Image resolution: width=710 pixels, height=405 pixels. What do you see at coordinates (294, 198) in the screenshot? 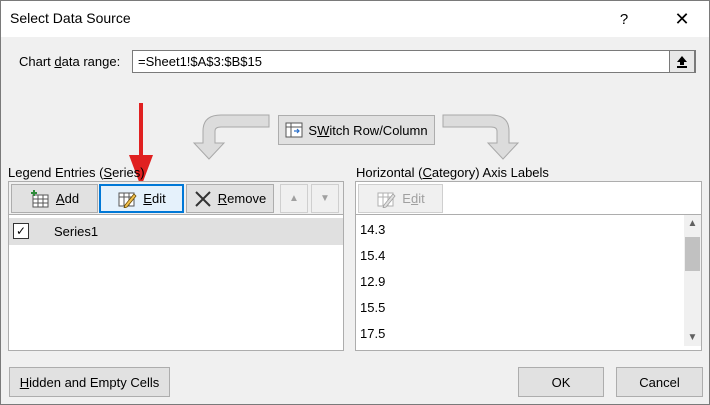
I see `move-up-button: ▲` at bounding box center [294, 198].